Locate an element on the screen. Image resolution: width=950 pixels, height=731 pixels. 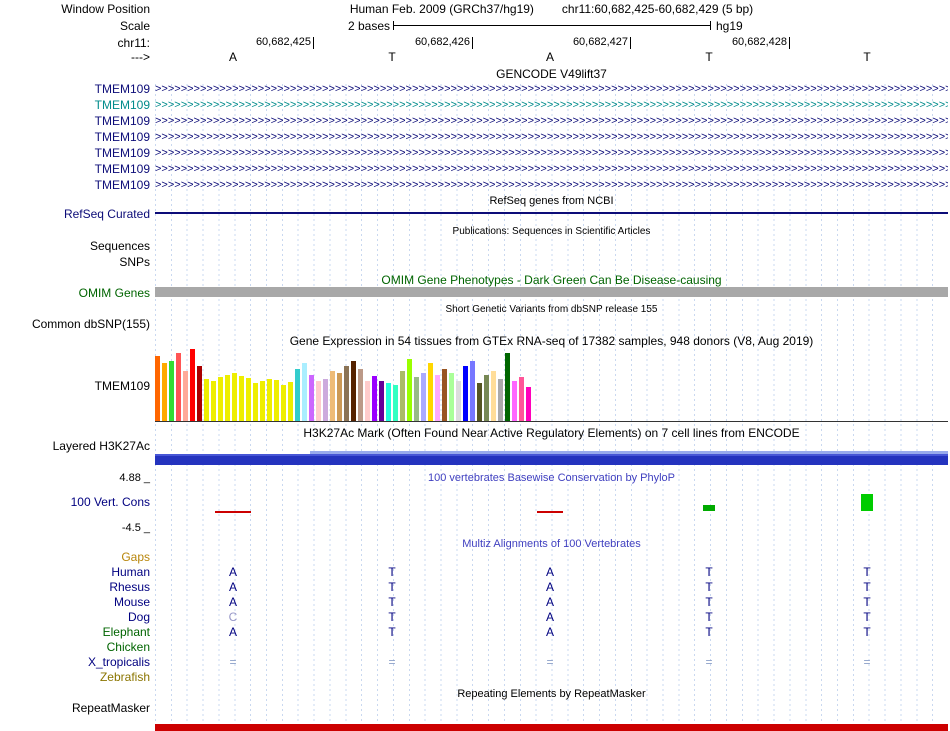
alignment-base: T is located at coordinates (709, 587).